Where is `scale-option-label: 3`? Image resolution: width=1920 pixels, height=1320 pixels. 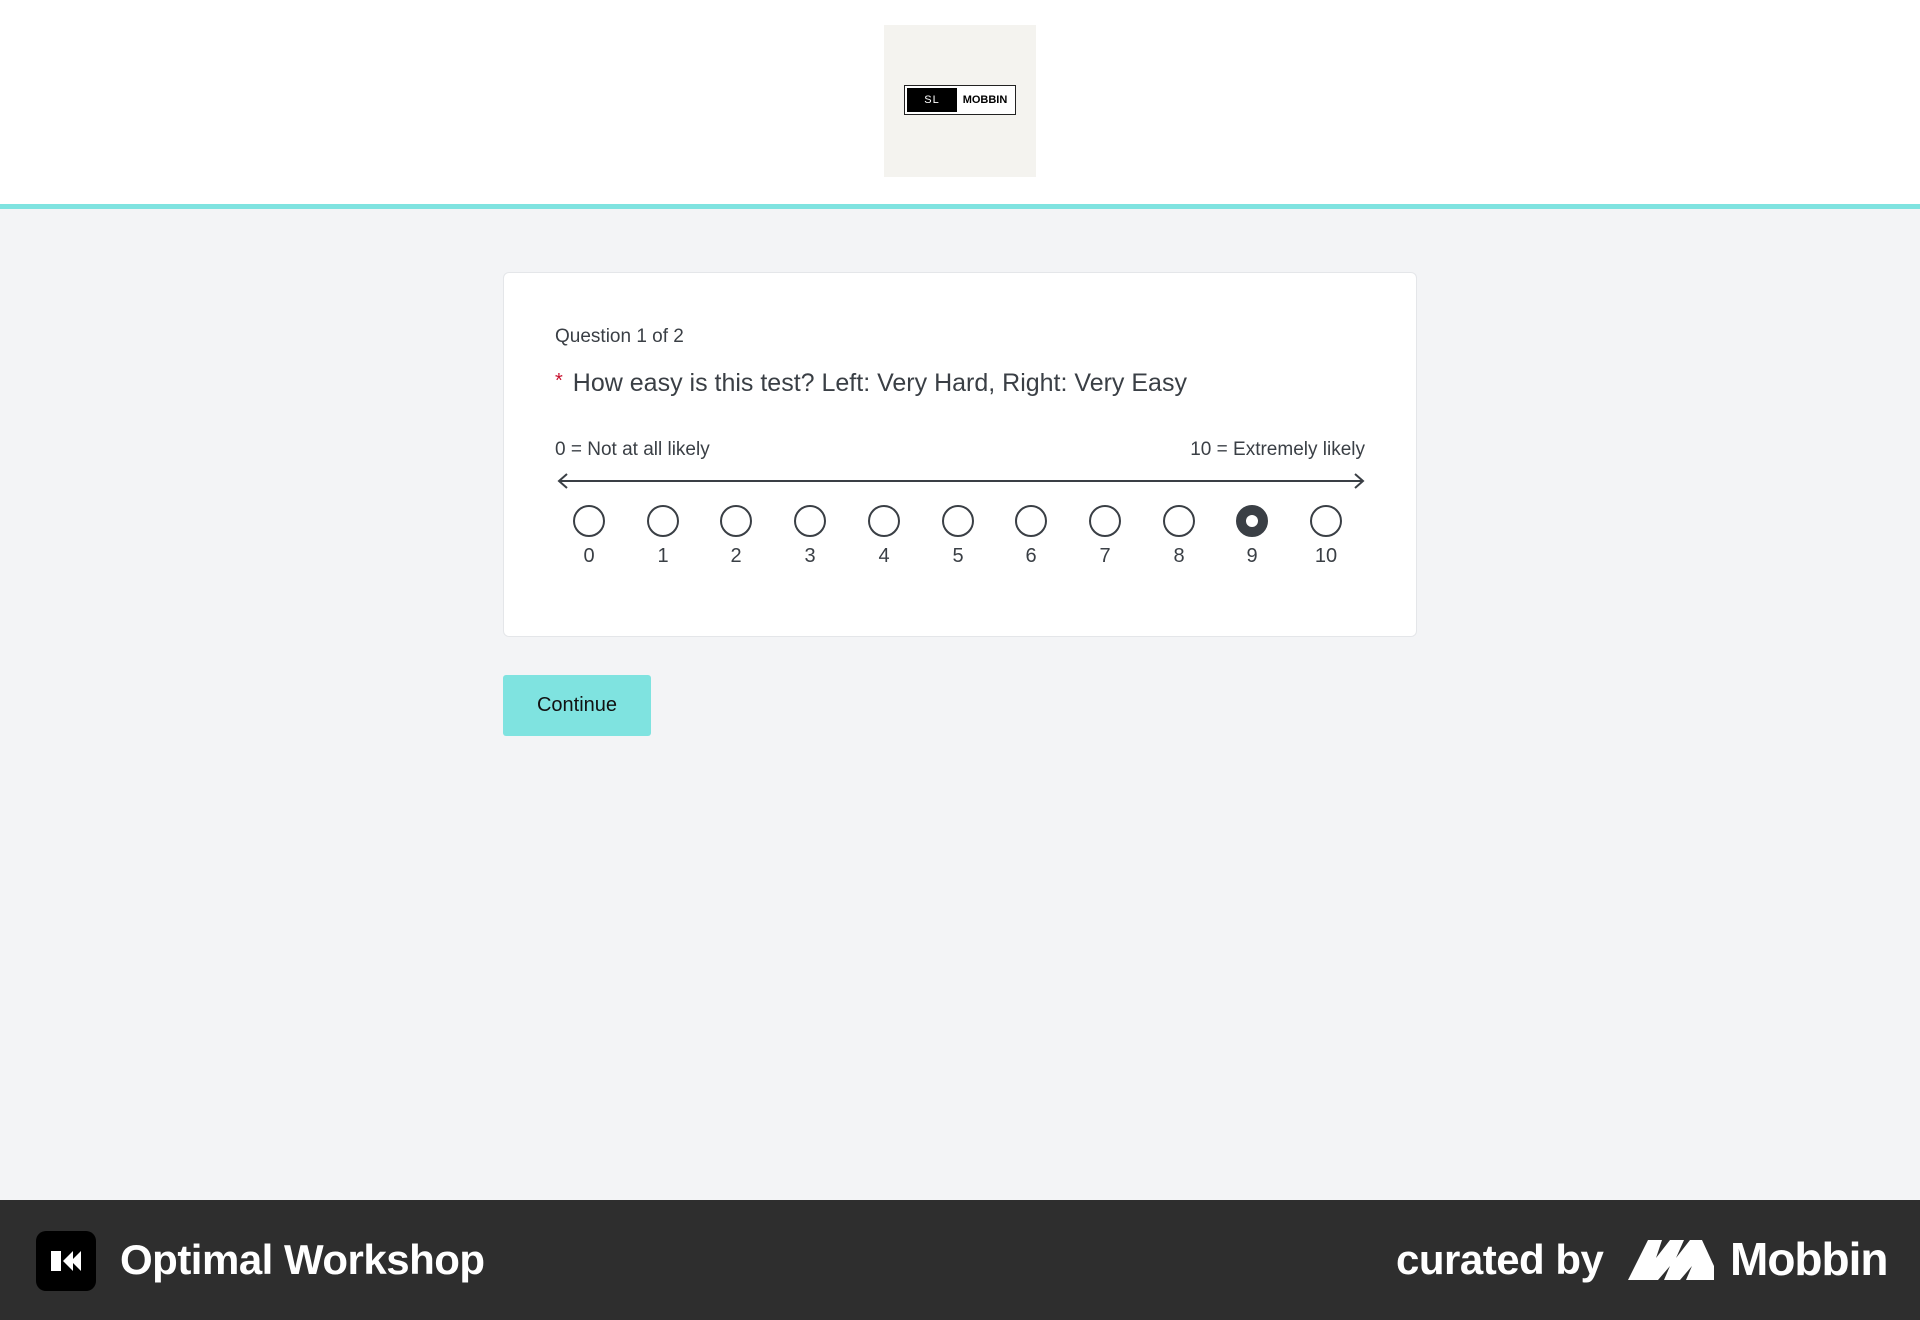 scale-option-label: 3 is located at coordinates (810, 556).